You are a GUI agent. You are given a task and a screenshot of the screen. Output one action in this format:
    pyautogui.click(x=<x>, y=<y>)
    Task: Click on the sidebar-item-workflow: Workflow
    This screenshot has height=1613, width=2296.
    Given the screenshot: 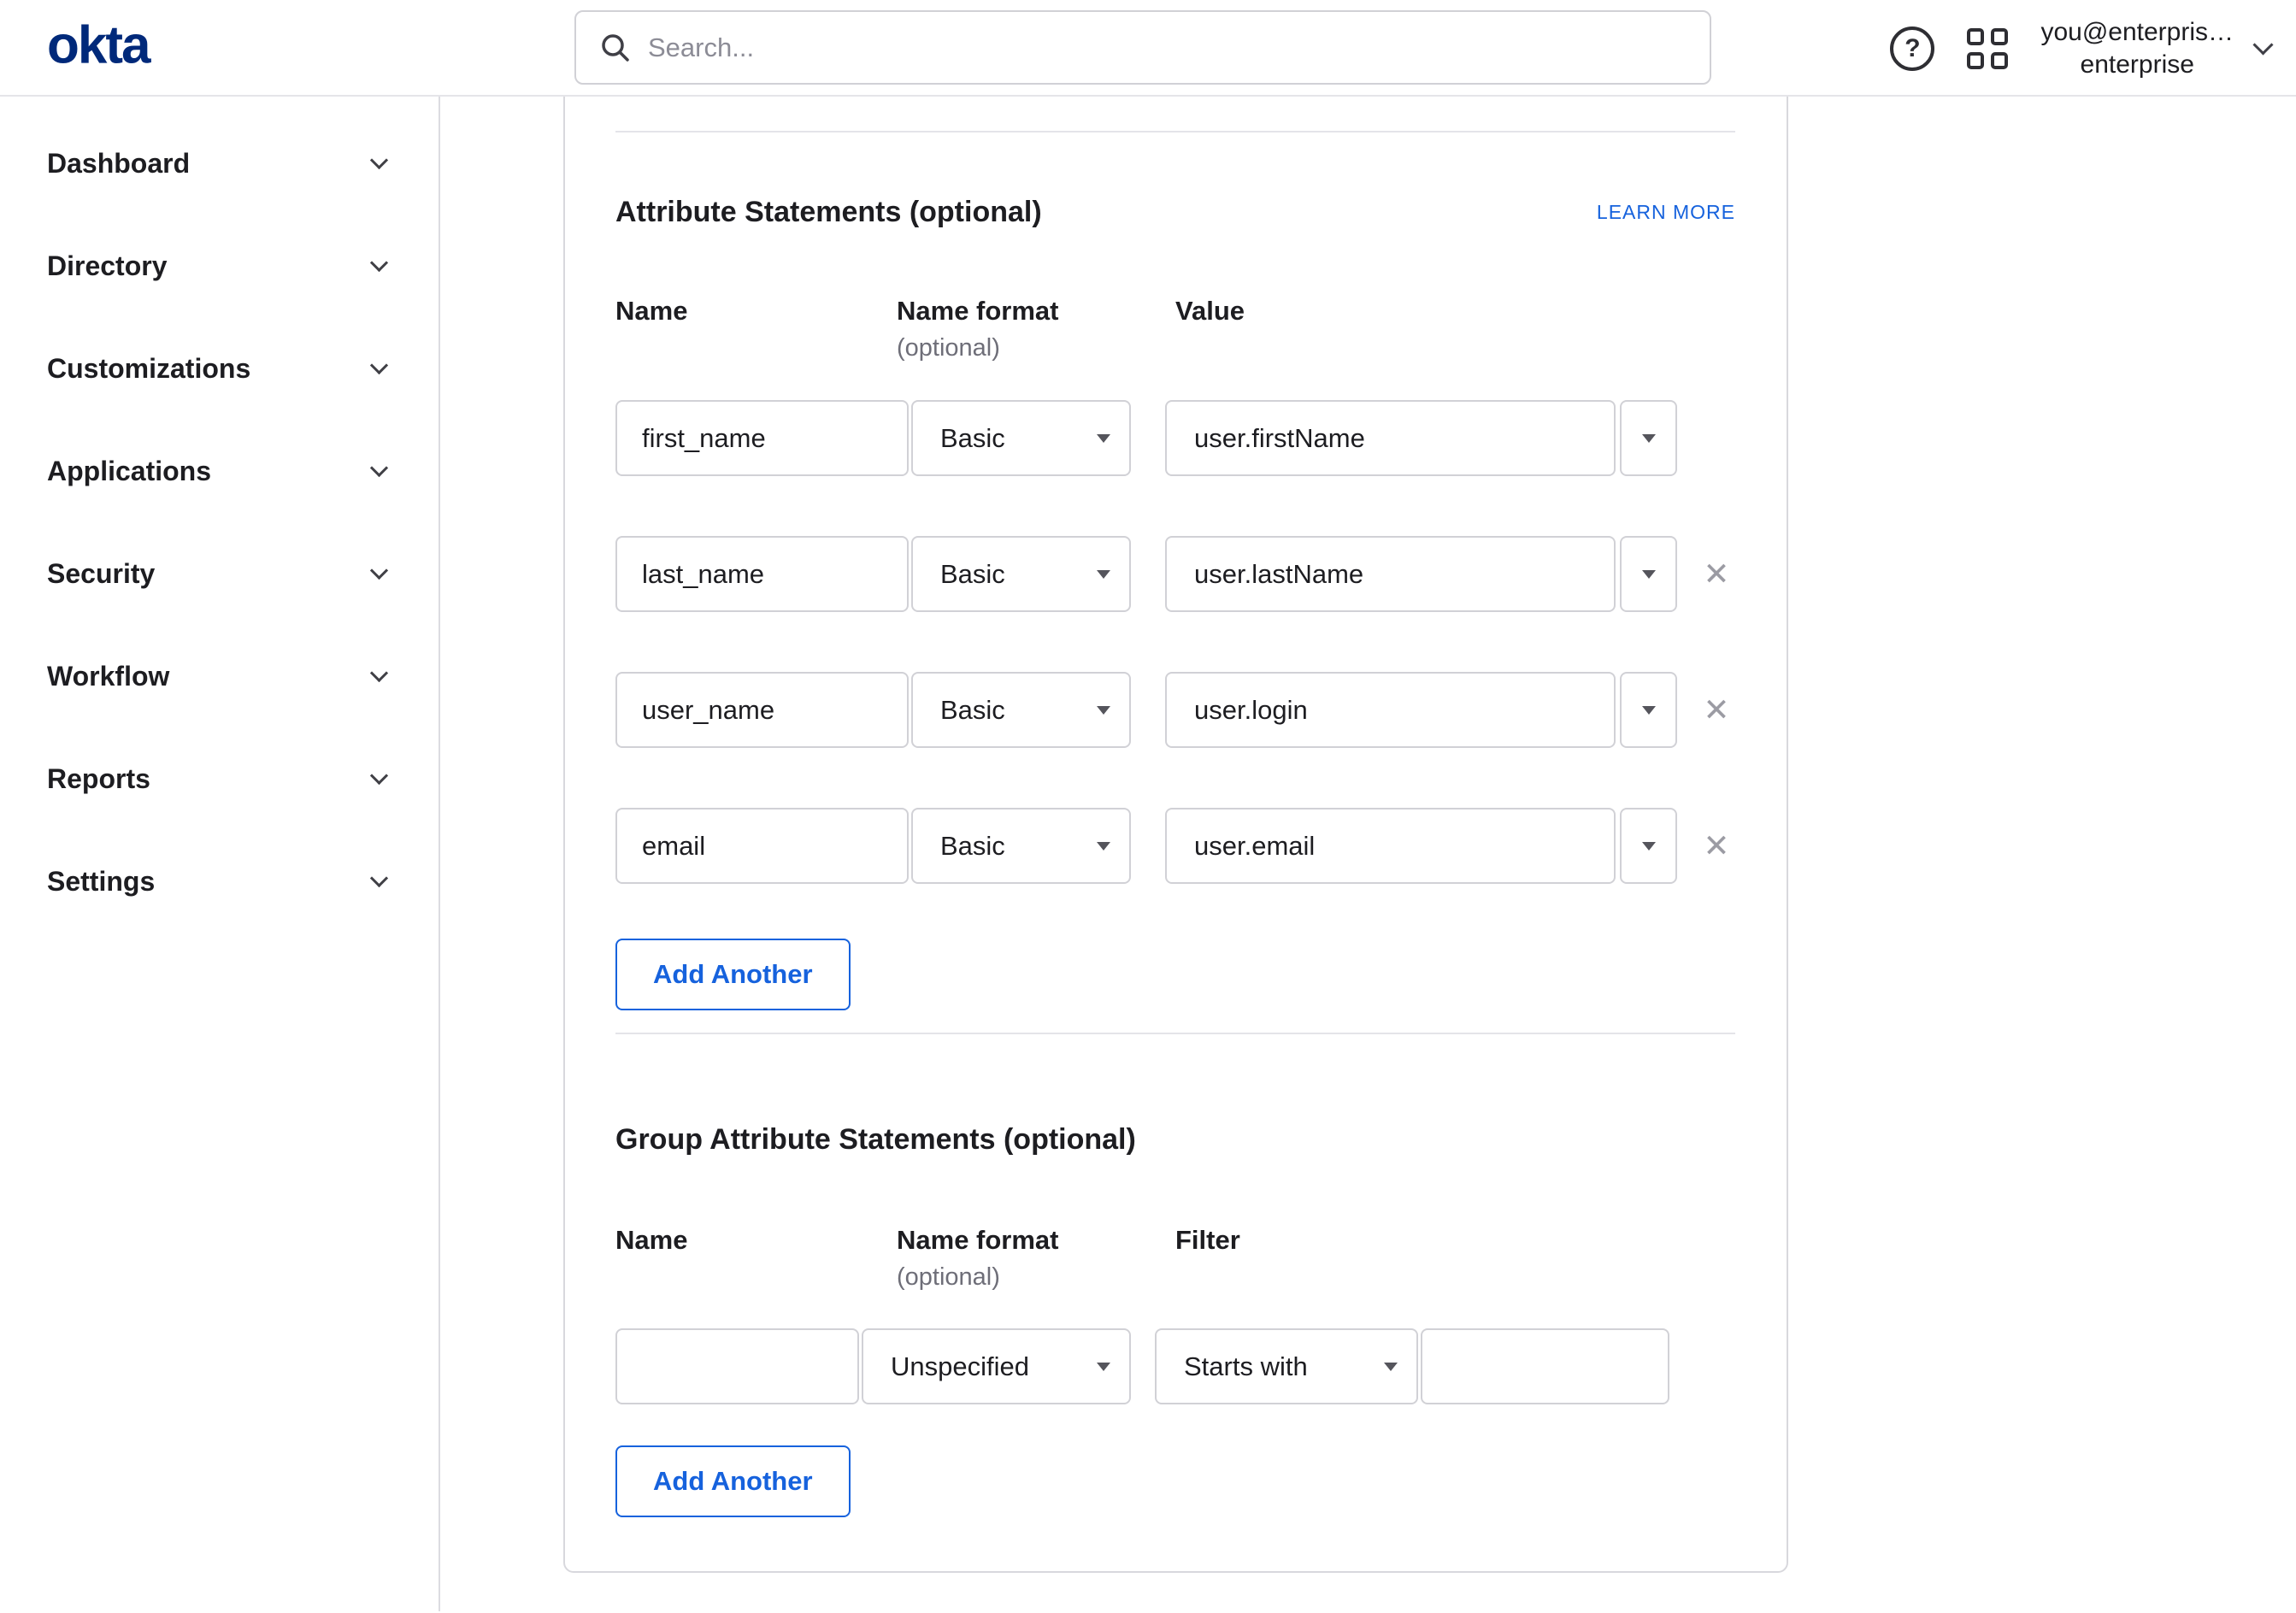 What is the action you would take?
    pyautogui.click(x=219, y=676)
    